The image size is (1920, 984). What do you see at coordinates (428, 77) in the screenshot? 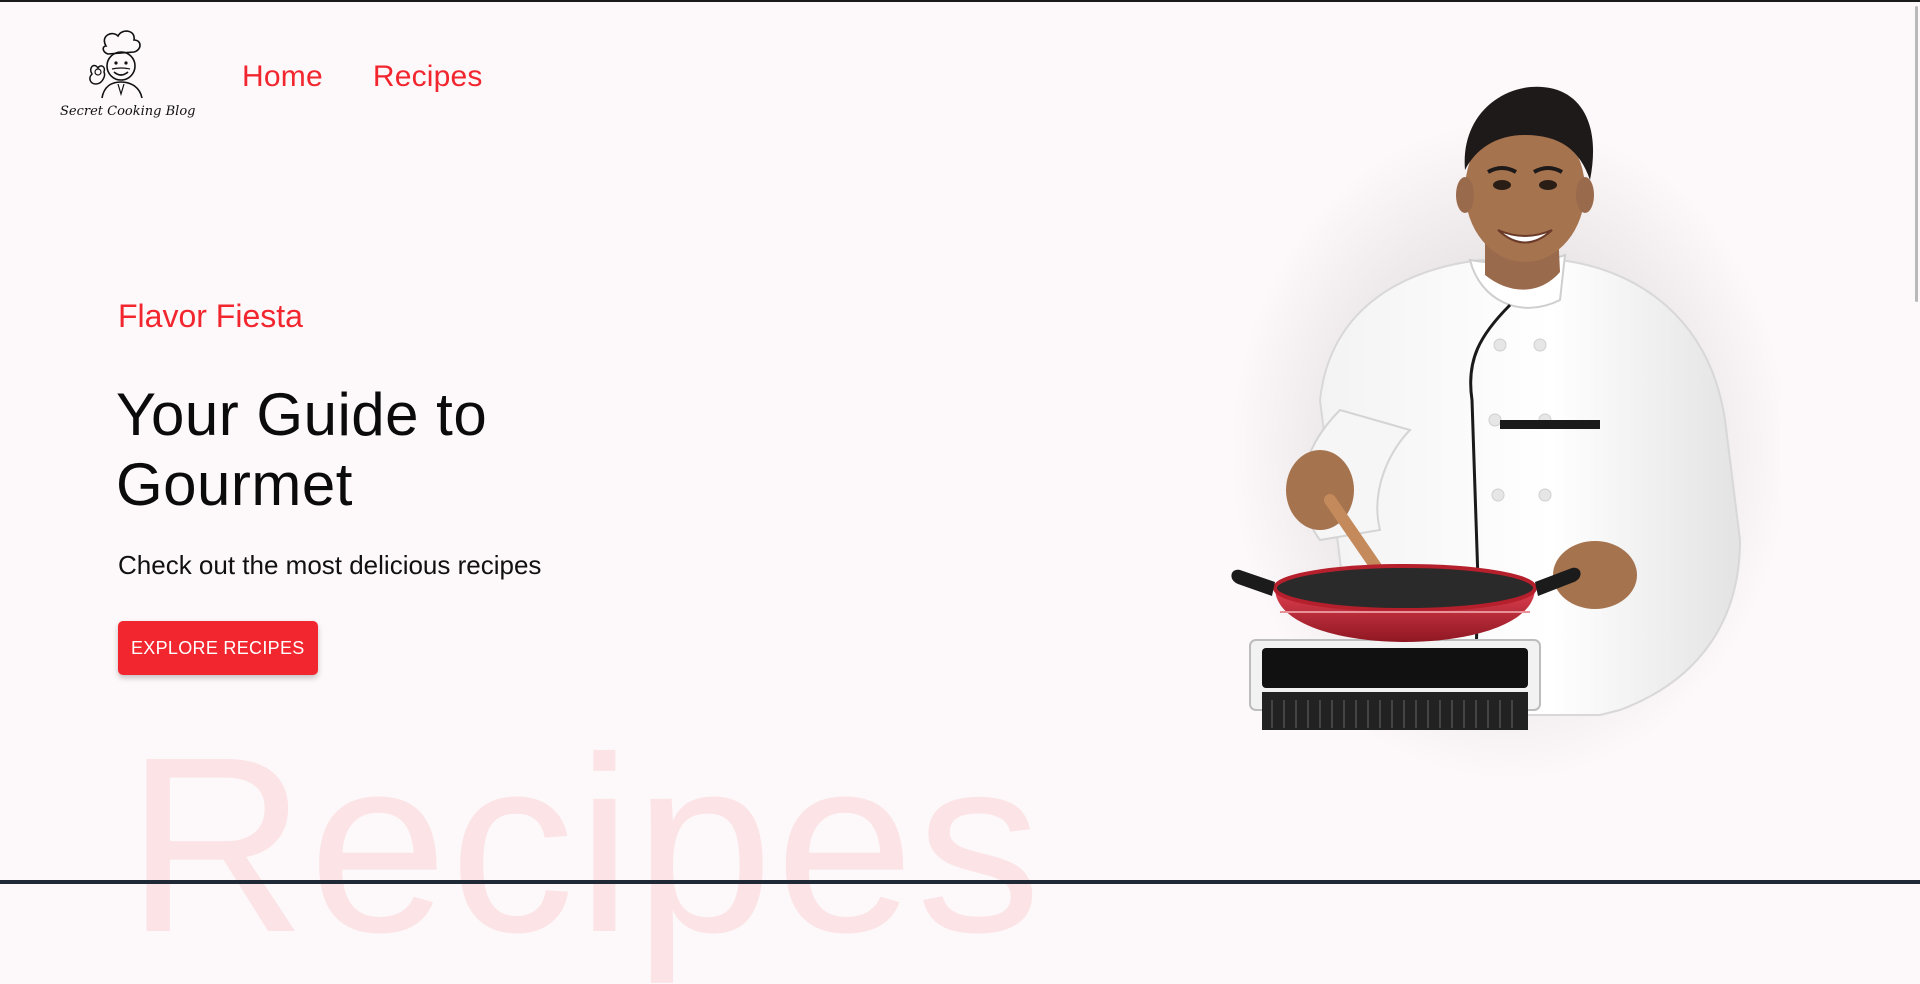
I see `nav-recipes-link: Recipes` at bounding box center [428, 77].